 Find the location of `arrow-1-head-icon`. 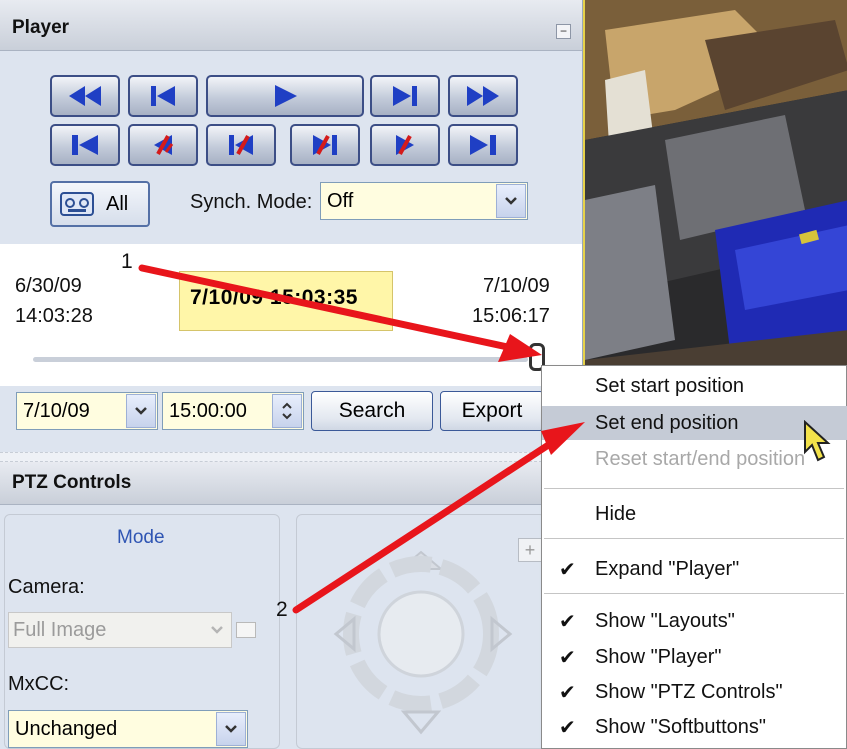

arrow-1-head-icon is located at coordinates (520, 348).